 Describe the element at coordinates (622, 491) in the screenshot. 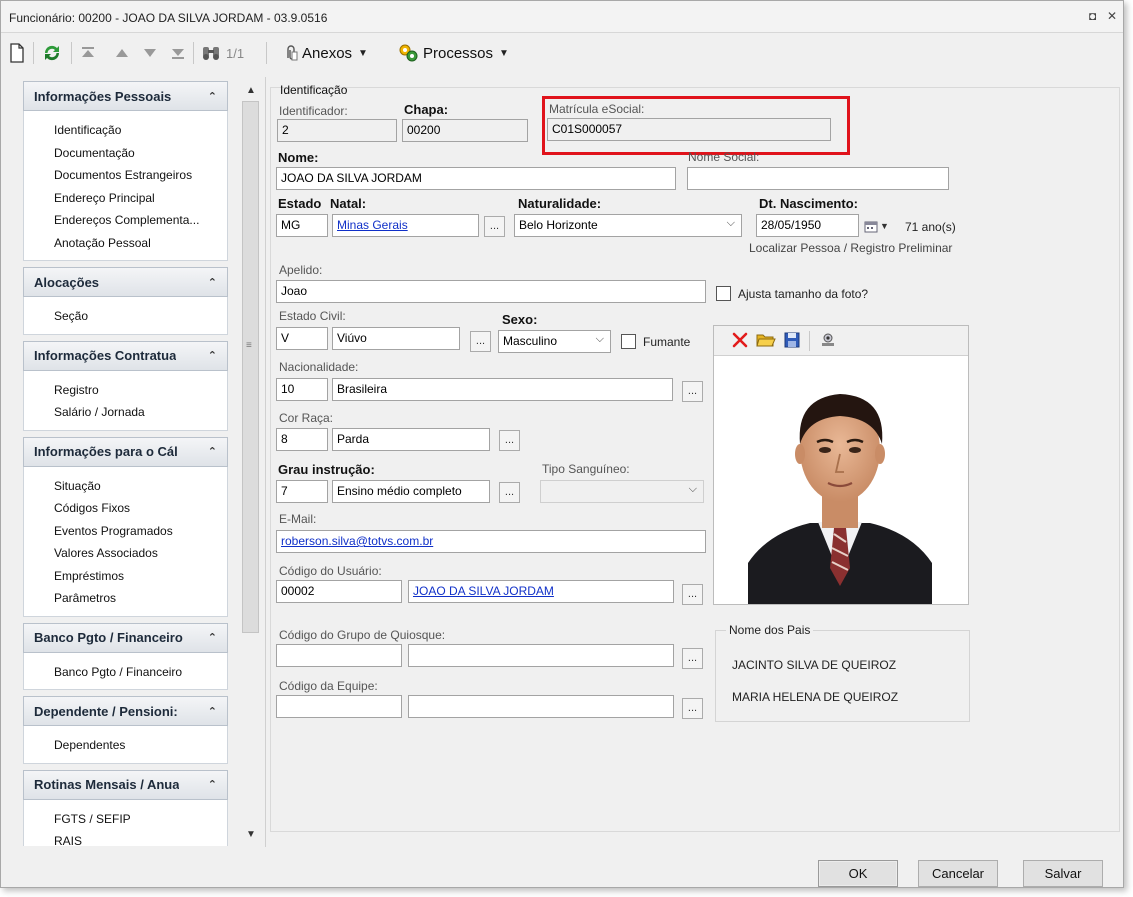

I see `tipo-sanguineo-select: ⌵` at that location.